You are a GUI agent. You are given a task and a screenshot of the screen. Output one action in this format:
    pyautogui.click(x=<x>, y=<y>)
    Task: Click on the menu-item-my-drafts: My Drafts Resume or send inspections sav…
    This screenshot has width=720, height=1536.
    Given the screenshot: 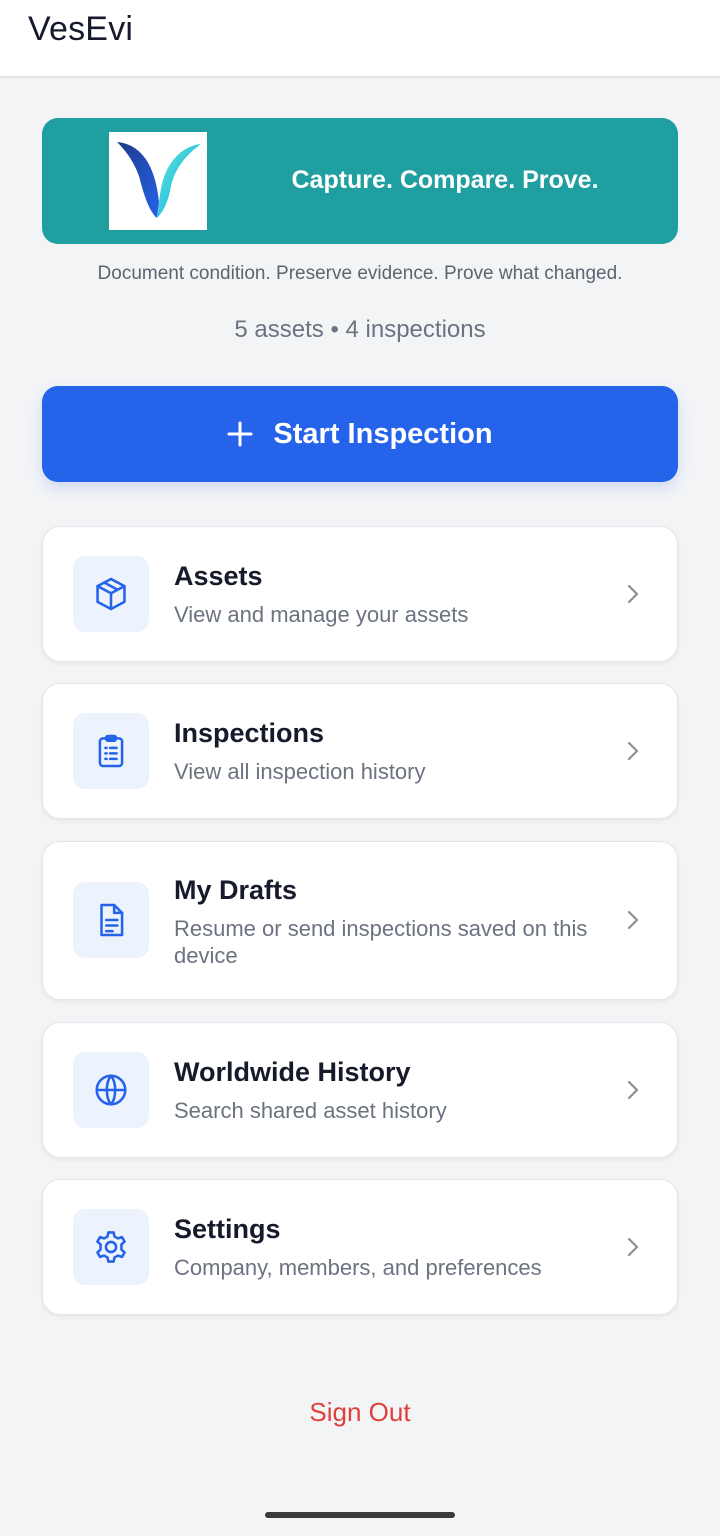 What is the action you would take?
    pyautogui.click(x=360, y=920)
    